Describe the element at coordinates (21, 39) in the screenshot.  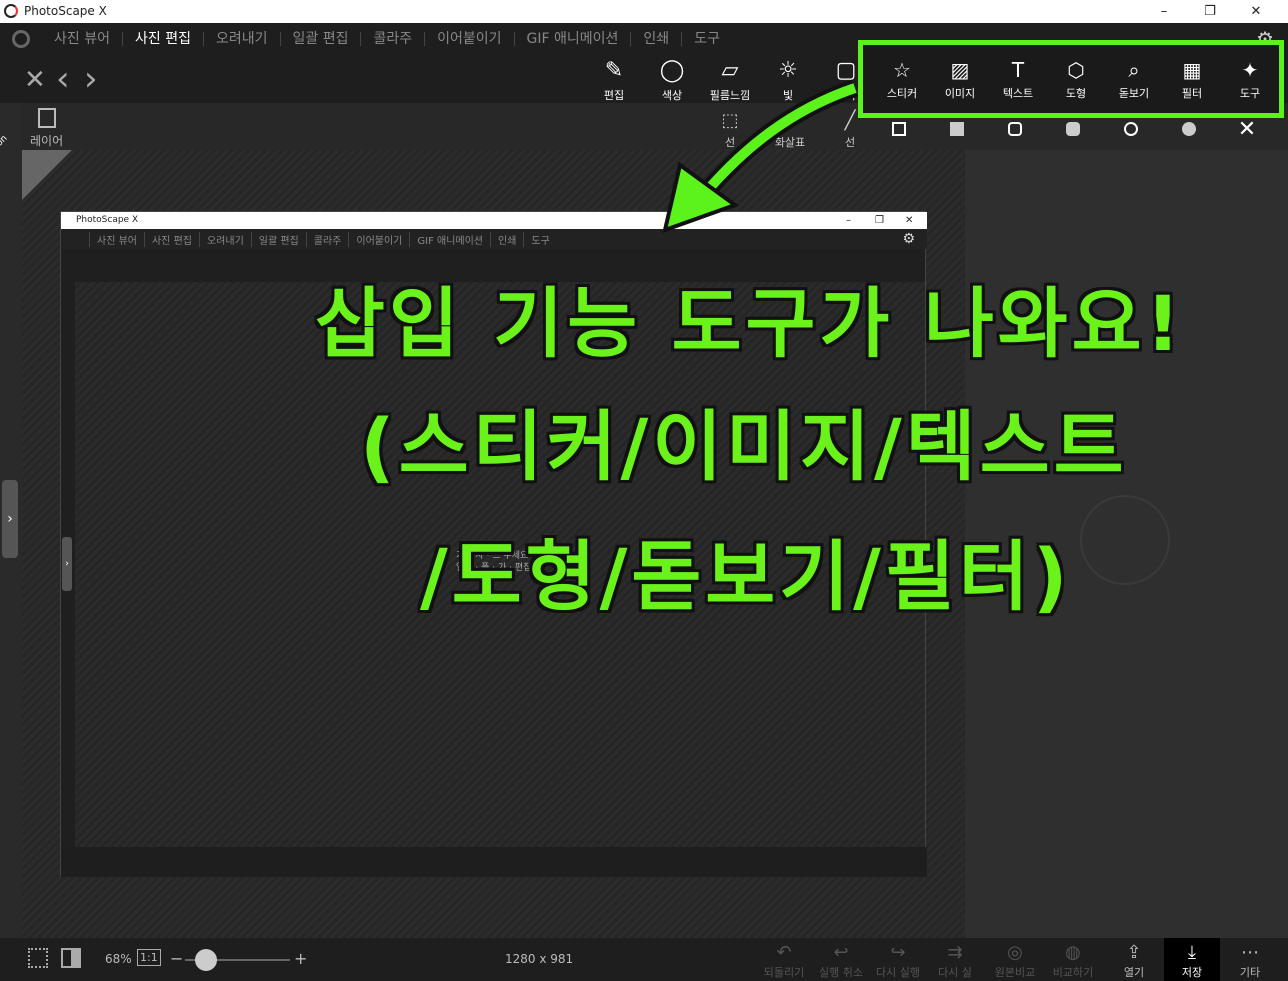
I see `search-icon` at that location.